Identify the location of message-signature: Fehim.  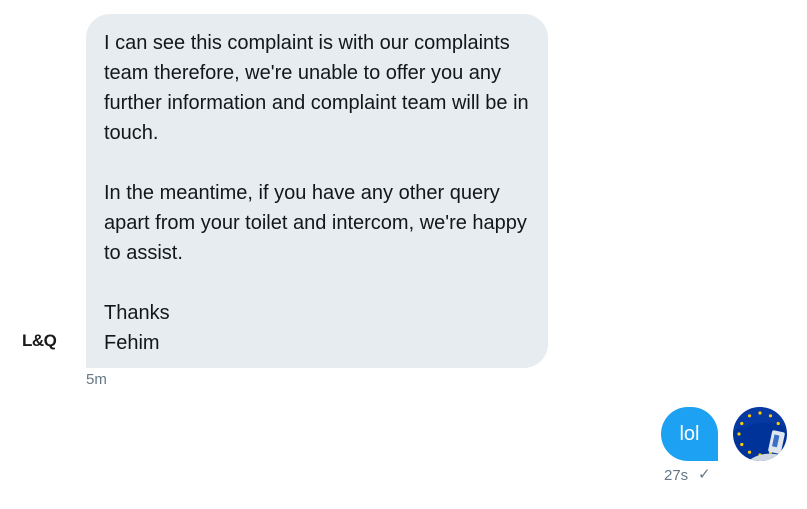
(132, 343).